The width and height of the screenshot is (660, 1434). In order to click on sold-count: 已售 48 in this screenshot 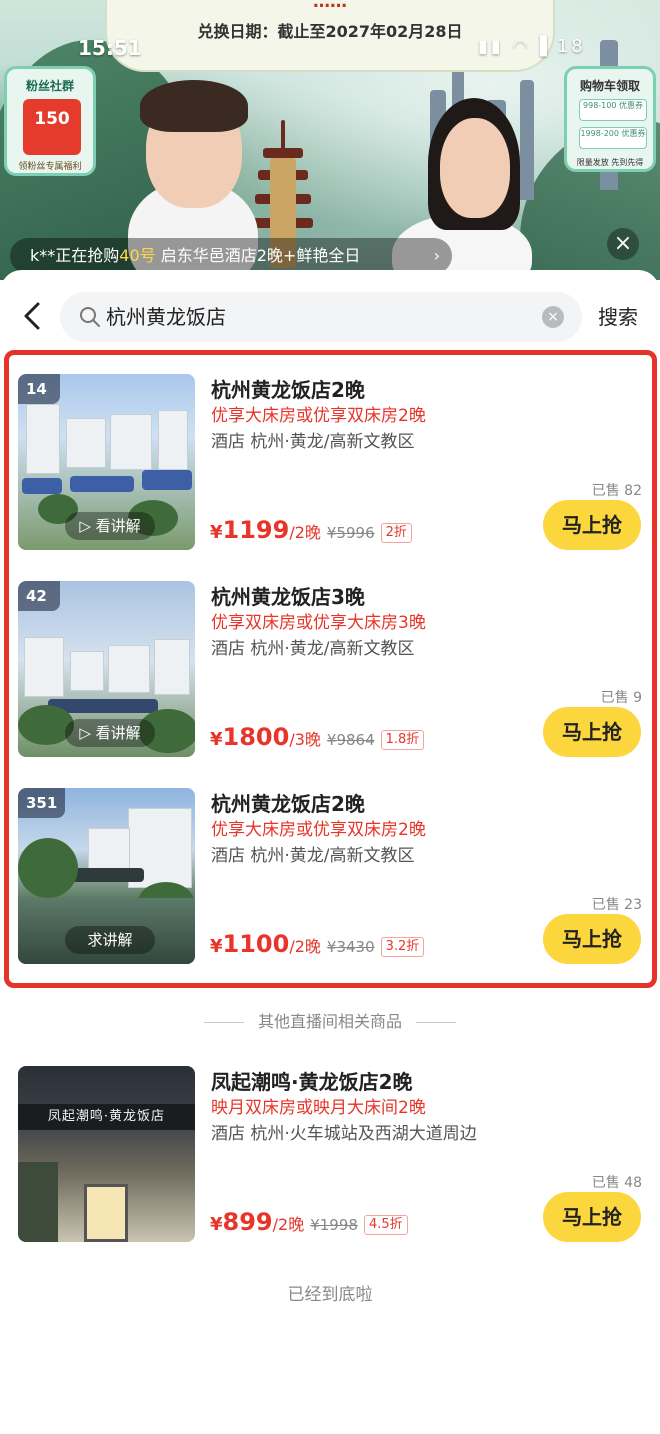, I will do `click(616, 1183)`.